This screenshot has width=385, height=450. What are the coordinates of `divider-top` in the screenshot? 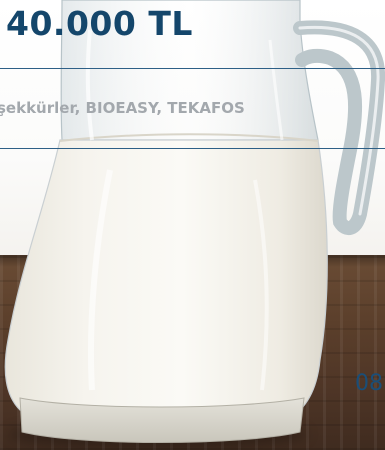 It's located at (192, 68).